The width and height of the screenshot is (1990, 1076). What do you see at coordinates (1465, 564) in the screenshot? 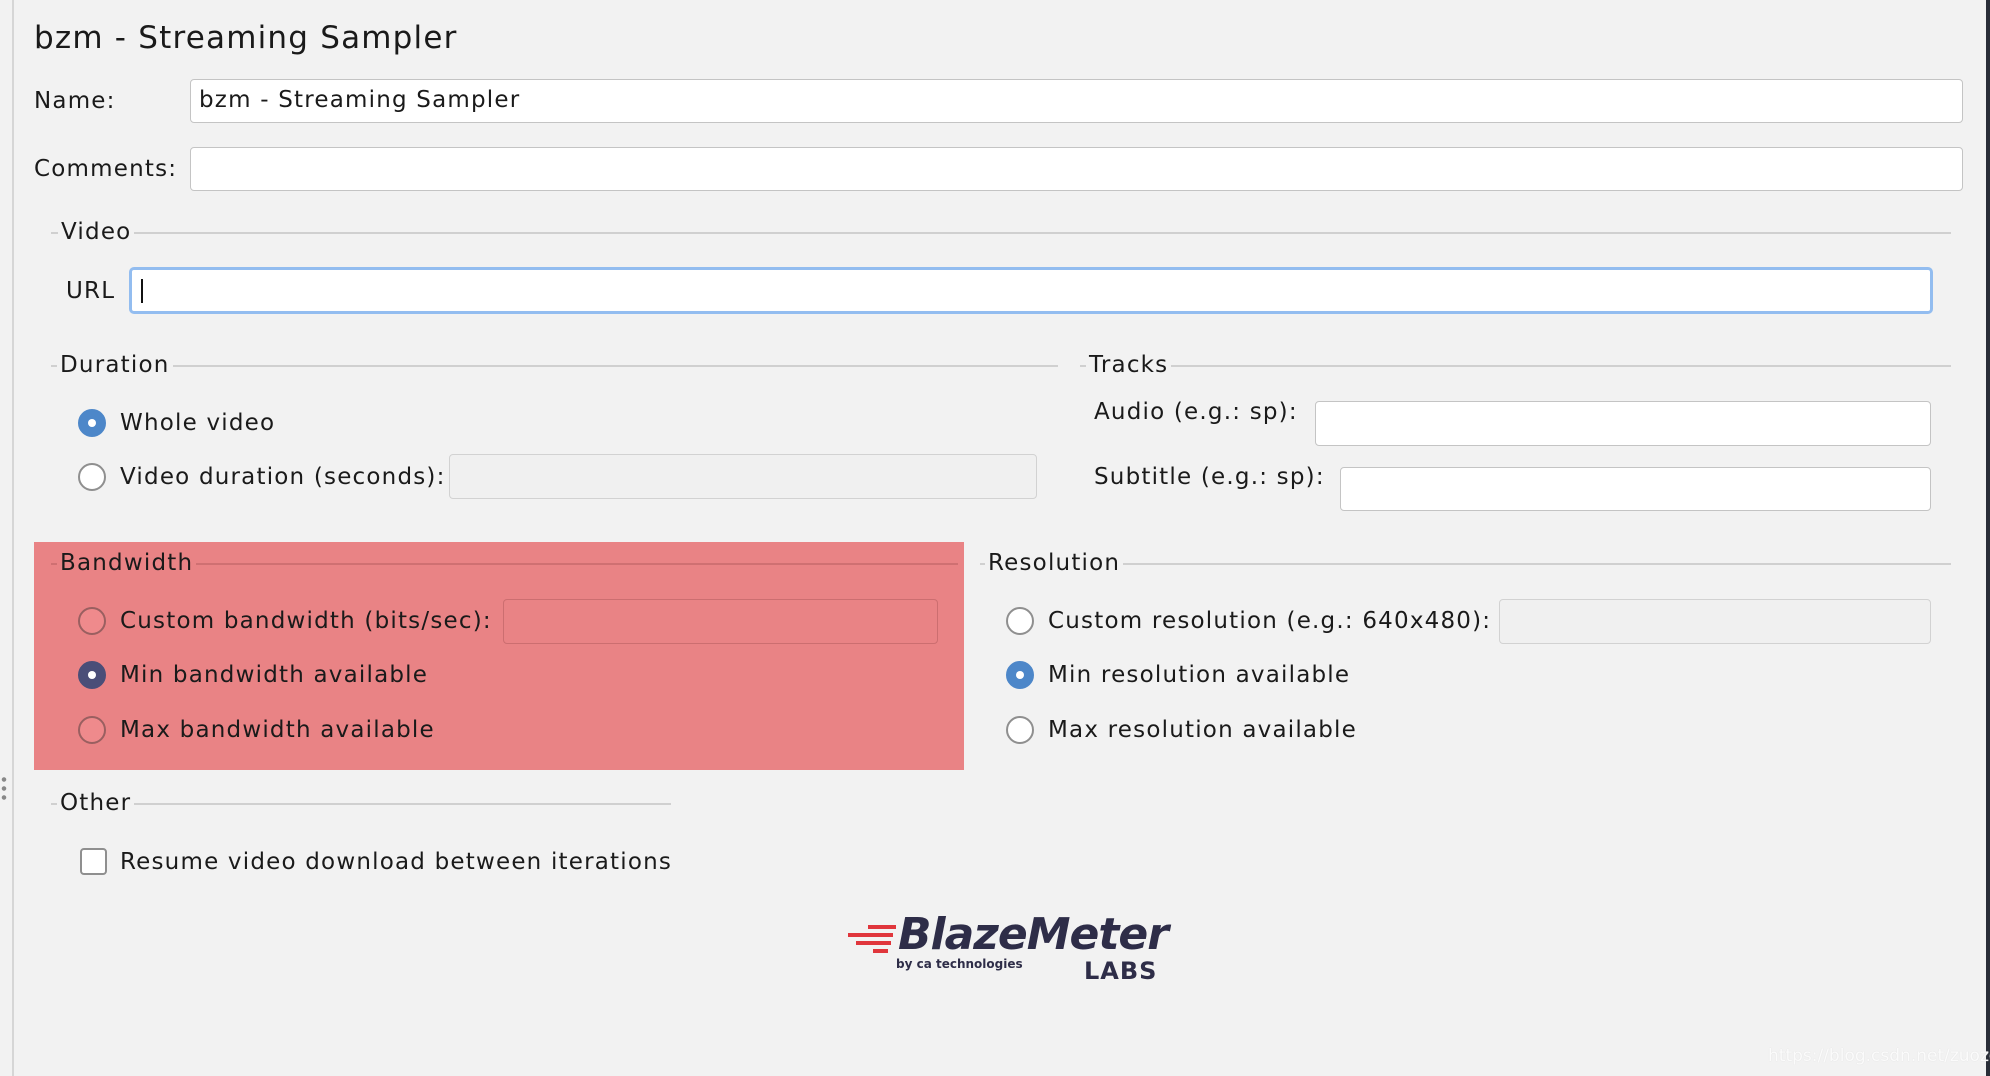
I see `resolution-divider` at bounding box center [1465, 564].